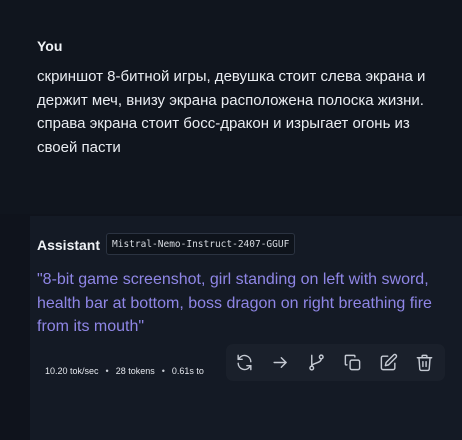  What do you see at coordinates (335, 362) in the screenshot?
I see `message-action-toolbar` at bounding box center [335, 362].